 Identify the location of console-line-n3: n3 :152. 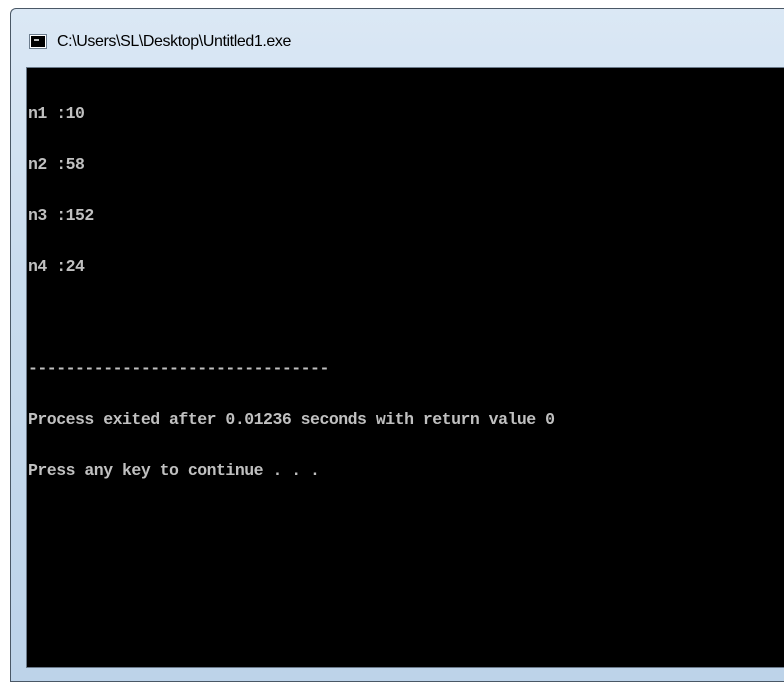
(61, 215).